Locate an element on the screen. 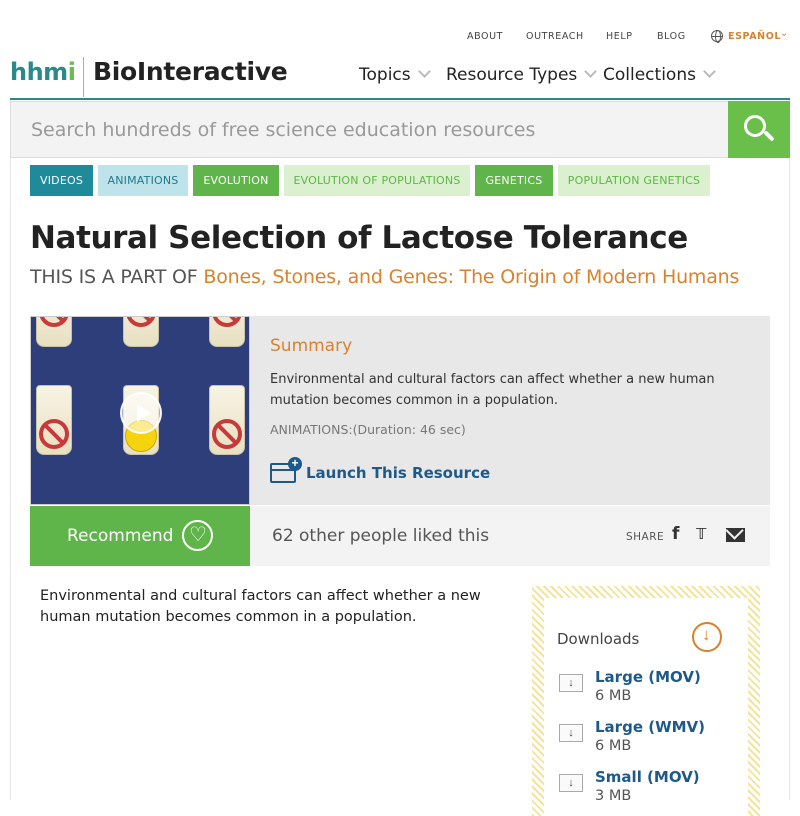  about-link: ABOUT is located at coordinates (485, 36).